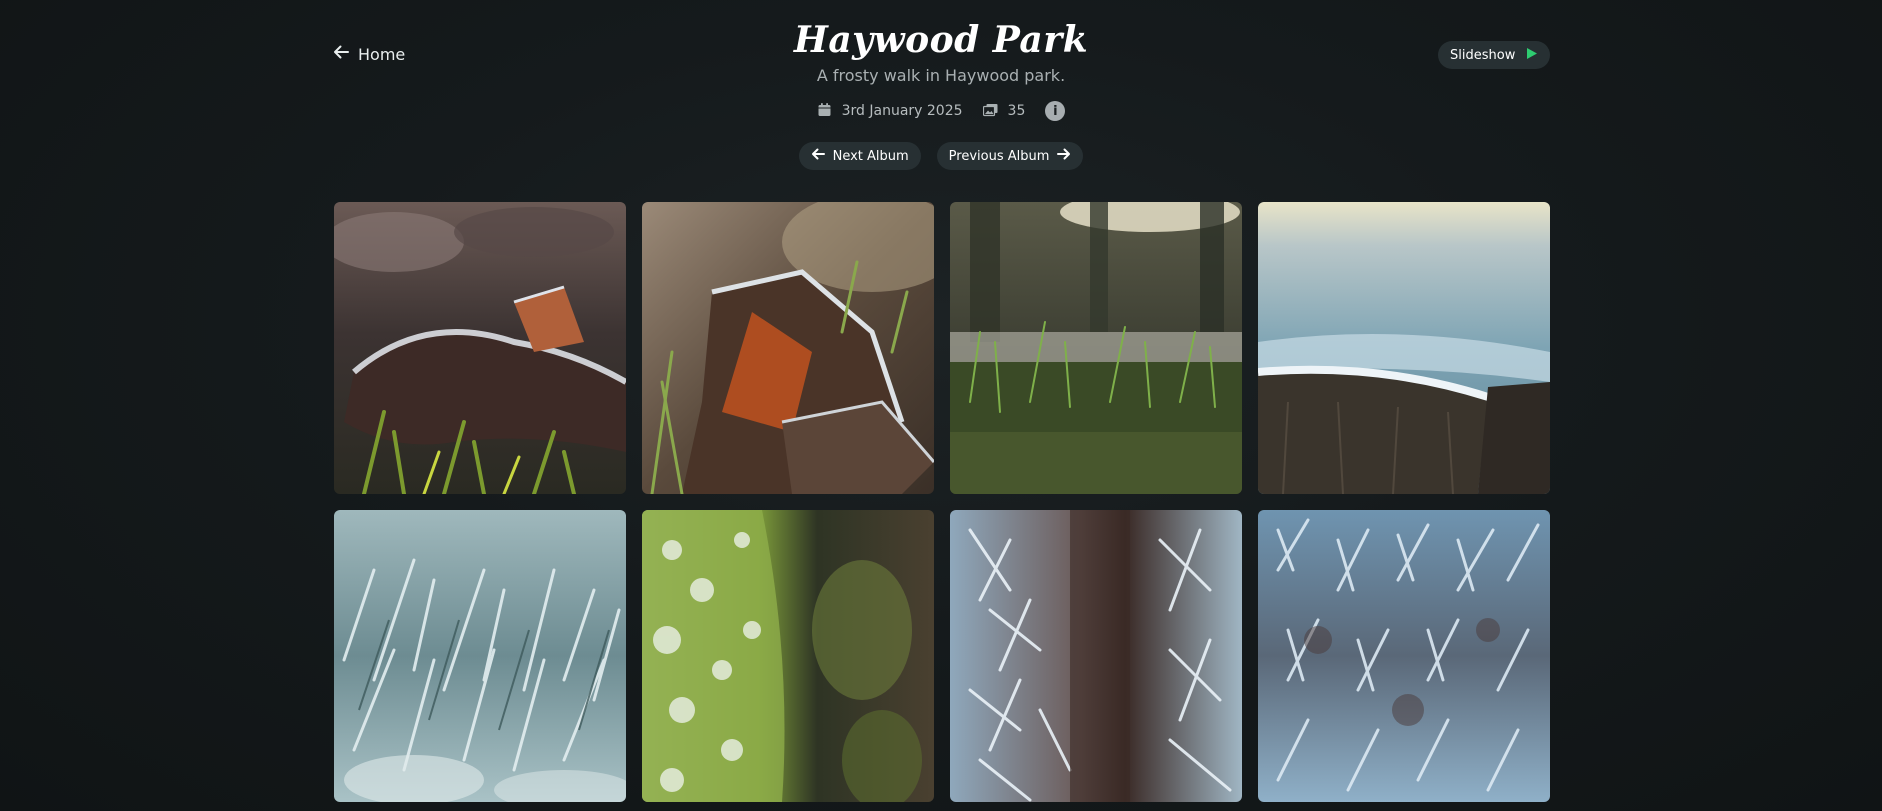  What do you see at coordinates (1004, 111) in the screenshot?
I see `album-photo-count: 35` at bounding box center [1004, 111].